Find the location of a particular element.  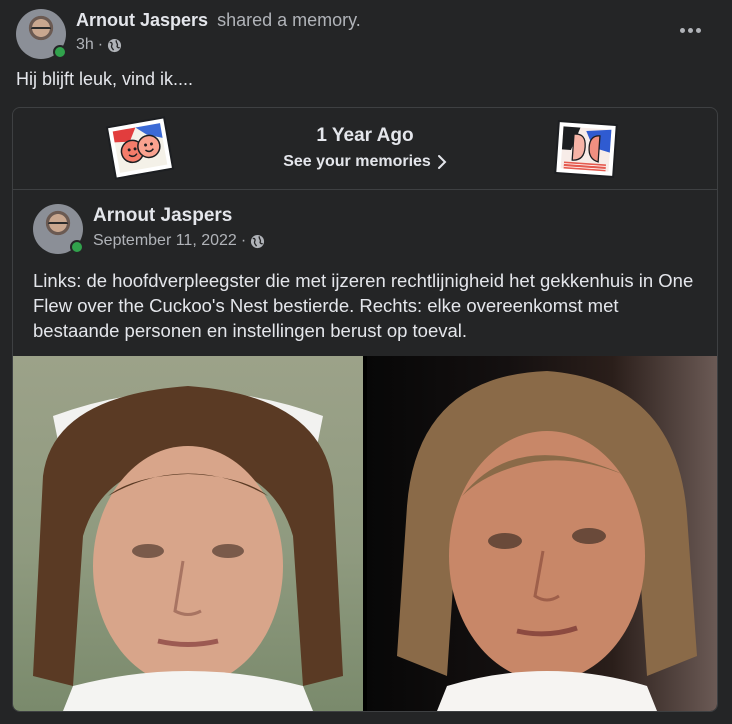

see-memories-label: See your memories is located at coordinates (357, 161).